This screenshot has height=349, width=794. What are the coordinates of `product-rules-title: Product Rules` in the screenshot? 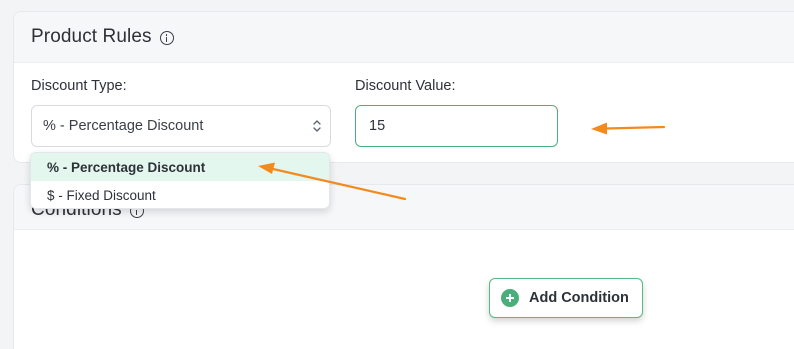 It's located at (91, 36).